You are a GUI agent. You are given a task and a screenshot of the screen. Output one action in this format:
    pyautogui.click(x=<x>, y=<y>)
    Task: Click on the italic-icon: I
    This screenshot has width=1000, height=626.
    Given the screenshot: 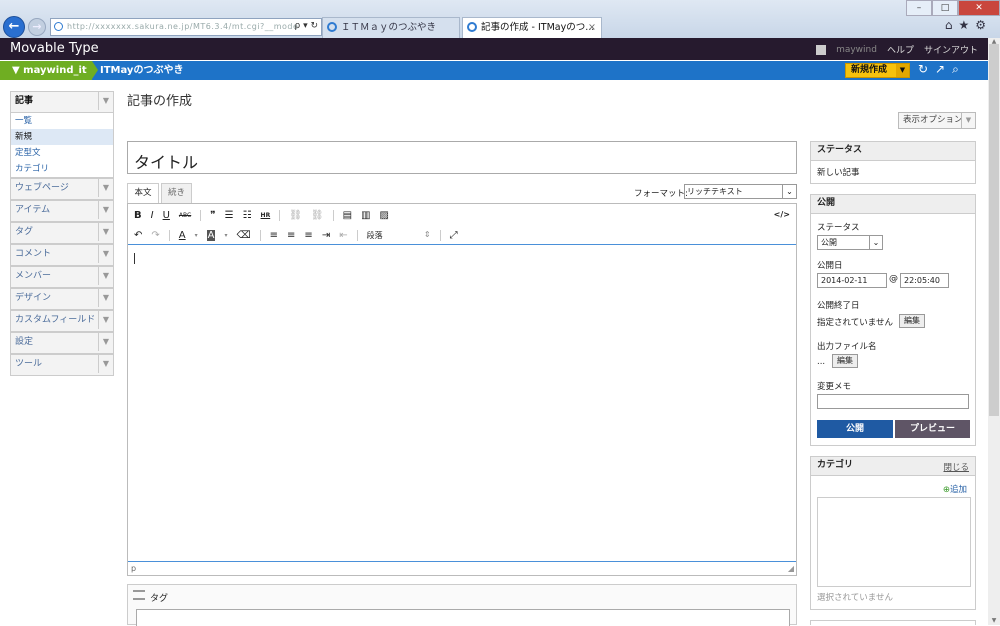 What is the action you would take?
    pyautogui.click(x=152, y=215)
    